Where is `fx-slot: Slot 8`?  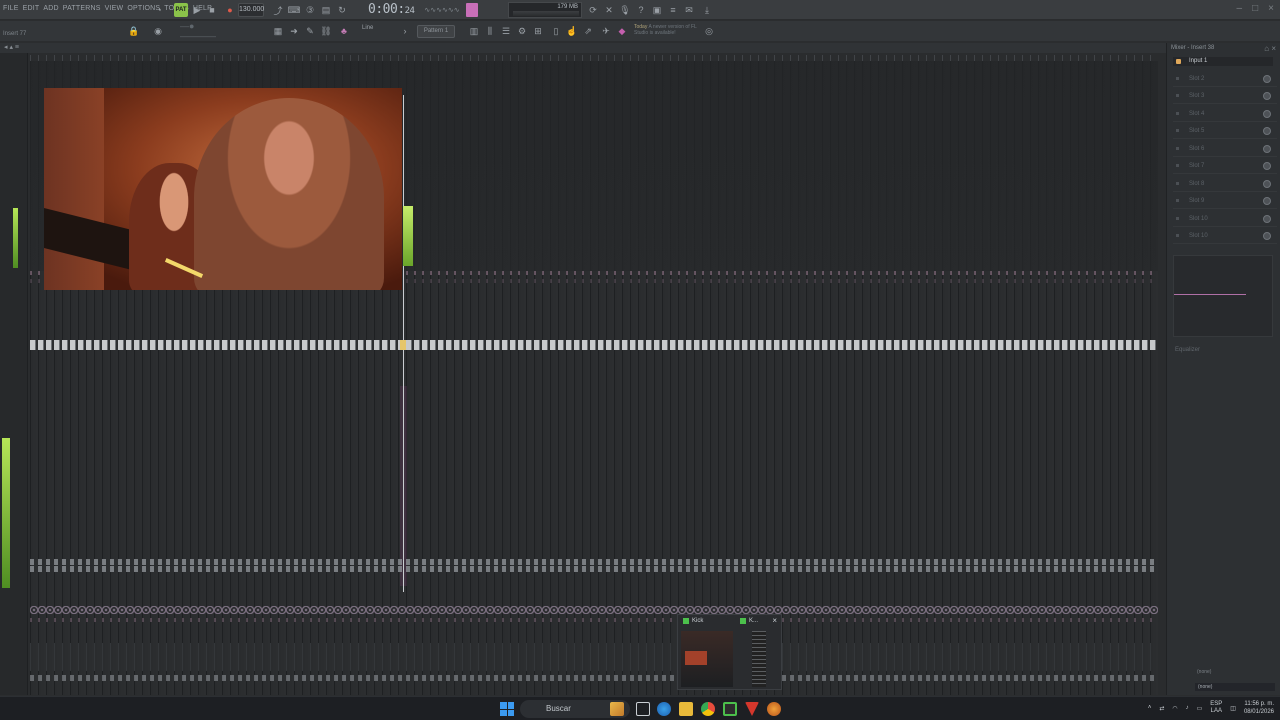 fx-slot: Slot 8 is located at coordinates (1225, 184).